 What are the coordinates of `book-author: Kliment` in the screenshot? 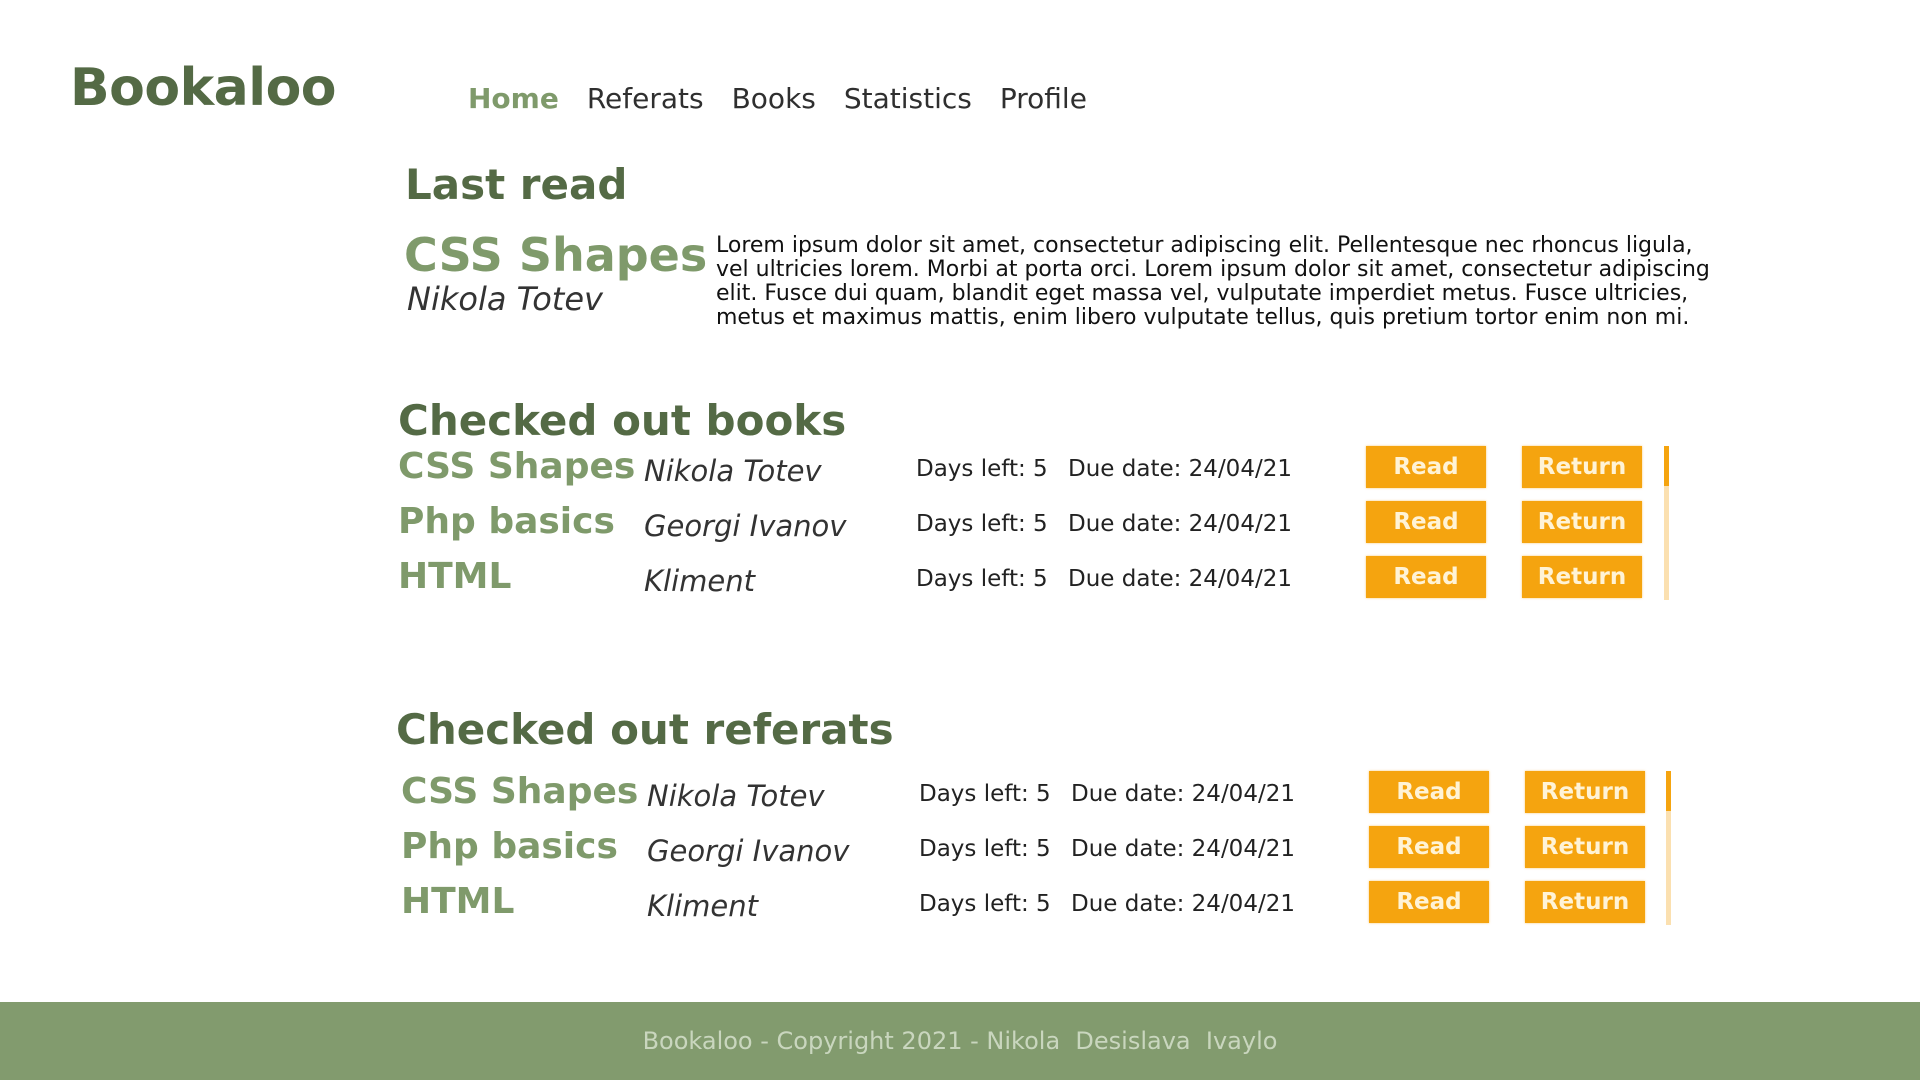 It's located at (699, 581).